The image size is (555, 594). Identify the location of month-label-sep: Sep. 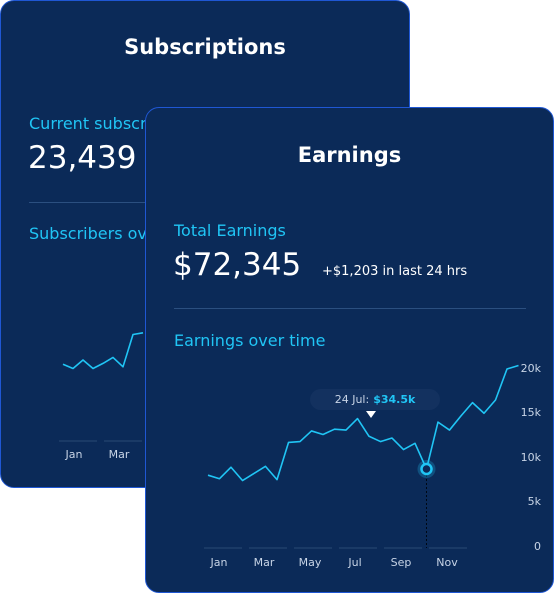
(401, 562).